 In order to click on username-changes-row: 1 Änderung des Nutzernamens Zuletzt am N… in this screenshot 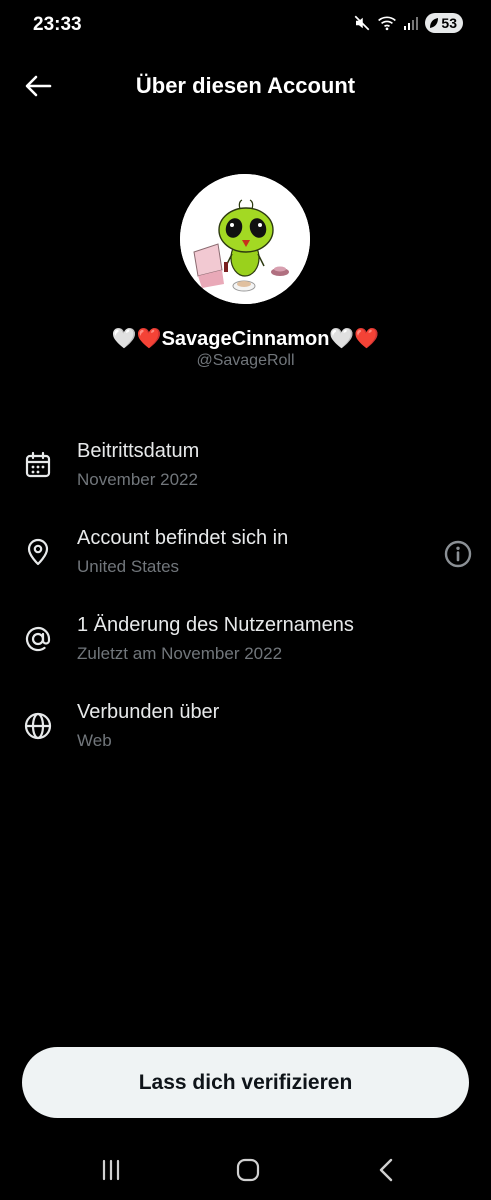, I will do `click(245, 646)`.